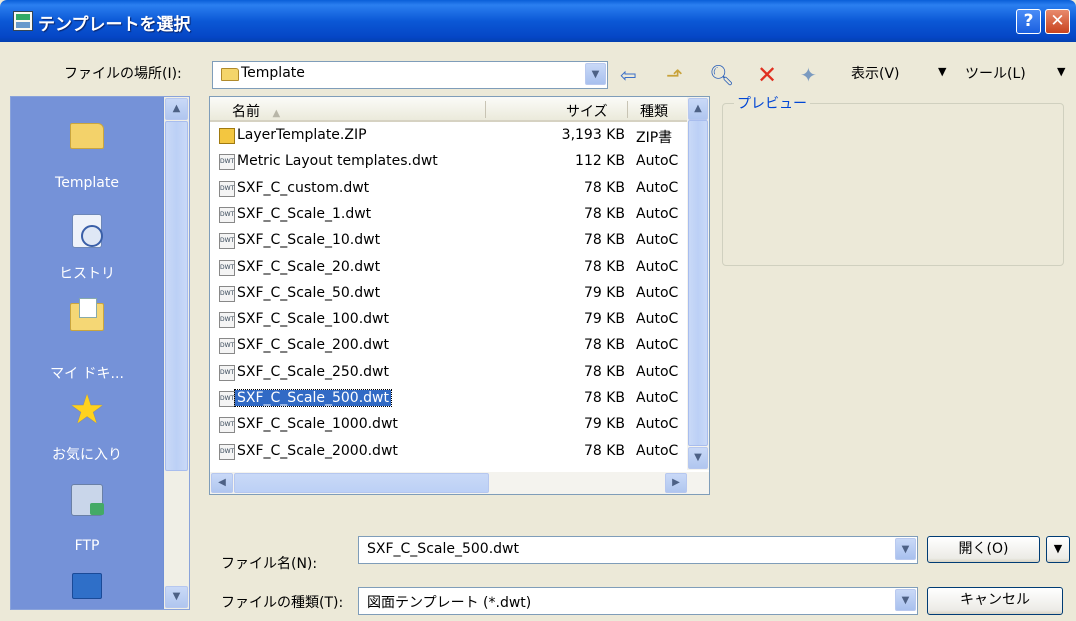 This screenshot has width=1076, height=621. What do you see at coordinates (222, 483) in the screenshot?
I see `scroll-left-icon: ◀` at bounding box center [222, 483].